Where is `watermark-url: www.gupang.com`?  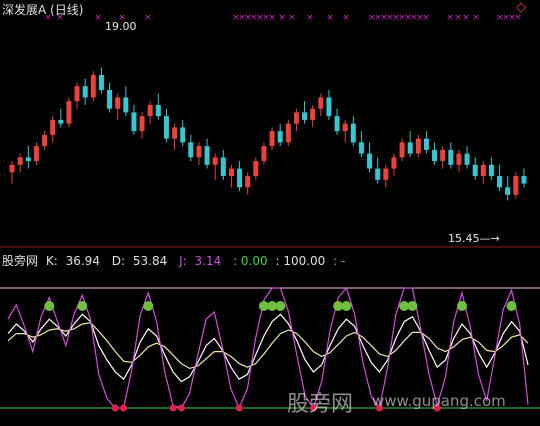 watermark-url: www.gupang.com is located at coordinates (439, 401).